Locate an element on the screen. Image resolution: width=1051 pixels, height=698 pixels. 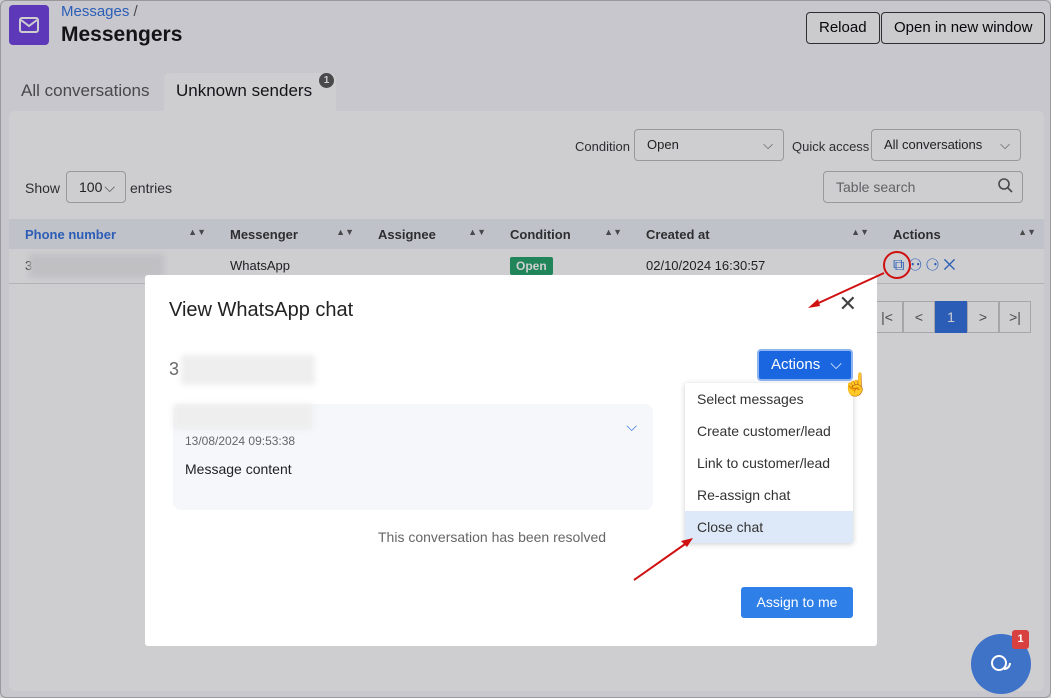
hand-cursor-icon: ☝ is located at coordinates (855, 384).